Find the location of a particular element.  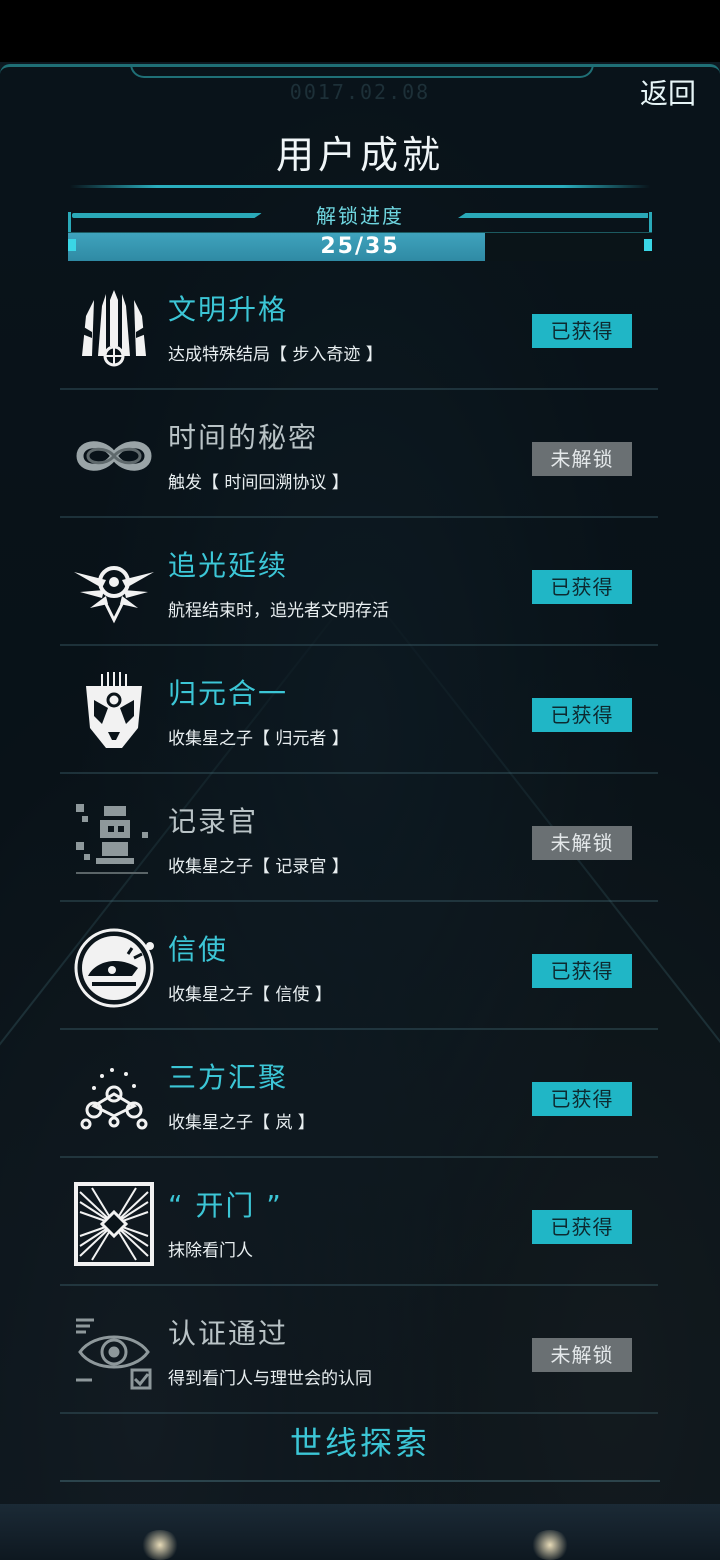

achievement-desc: 收集星之子【 岚 】 is located at coordinates (241, 1123).